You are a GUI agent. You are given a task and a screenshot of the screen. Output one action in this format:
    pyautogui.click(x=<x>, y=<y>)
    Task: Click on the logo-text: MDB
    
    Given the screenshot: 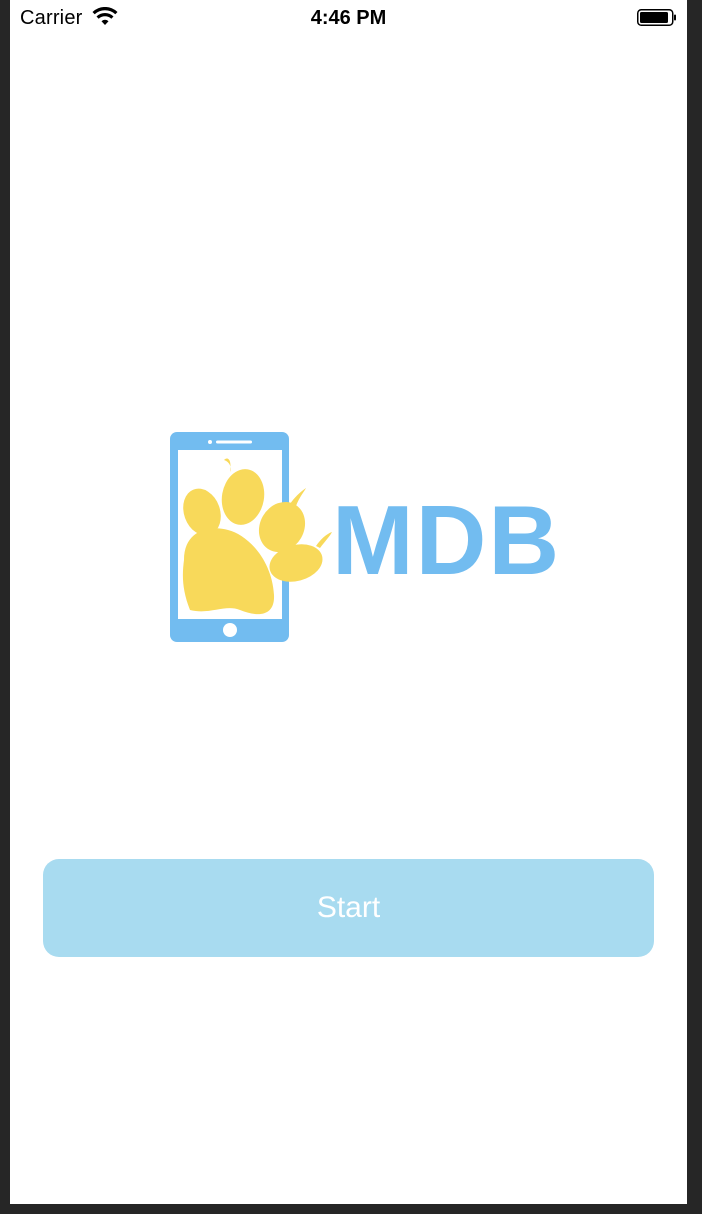 What is the action you would take?
    pyautogui.click(x=447, y=540)
    